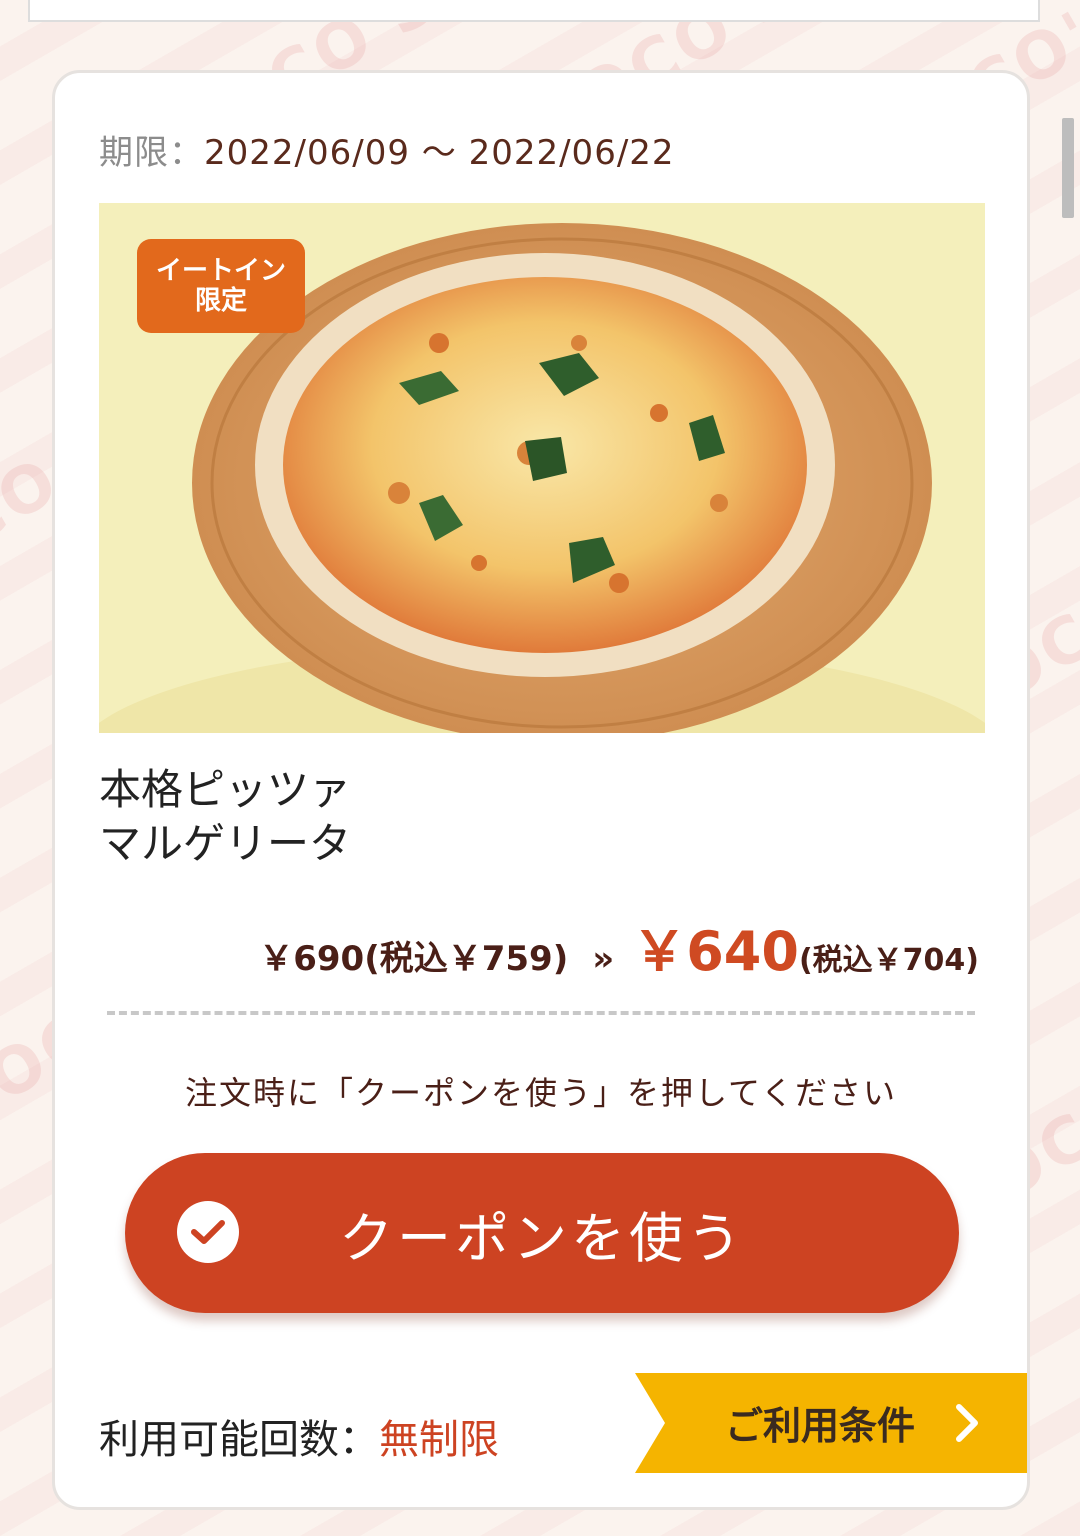  I want to click on dashed-divider, so click(541, 1013).